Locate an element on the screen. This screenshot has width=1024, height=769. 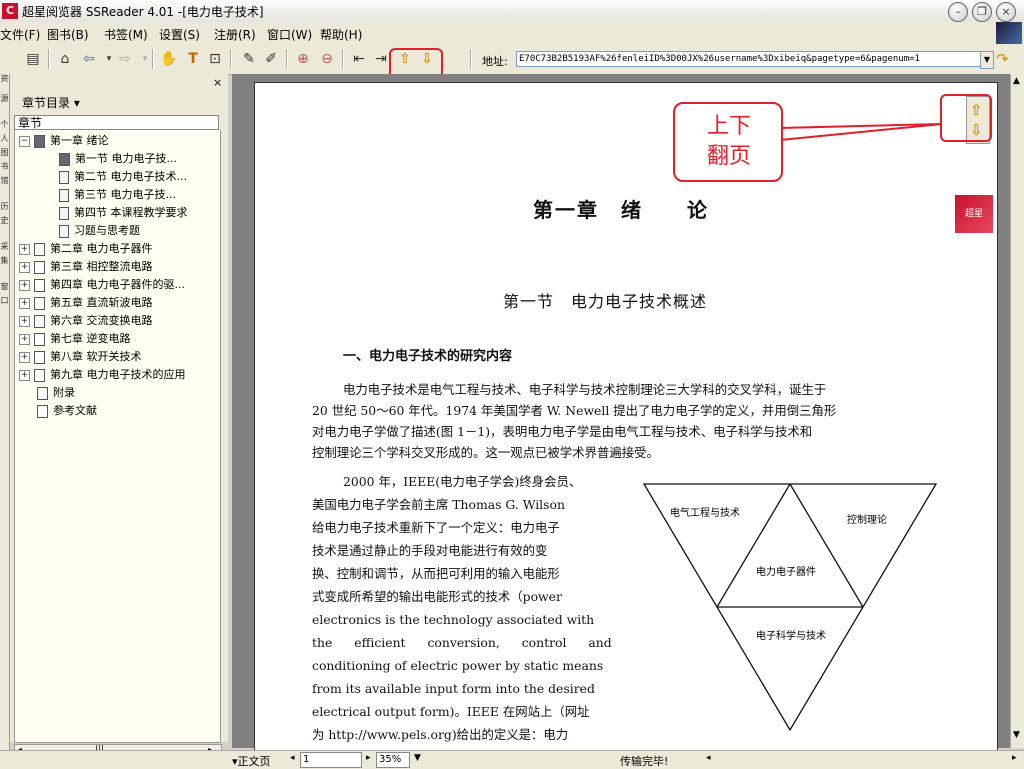
last-page-icon: ⇥ is located at coordinates (381, 59).